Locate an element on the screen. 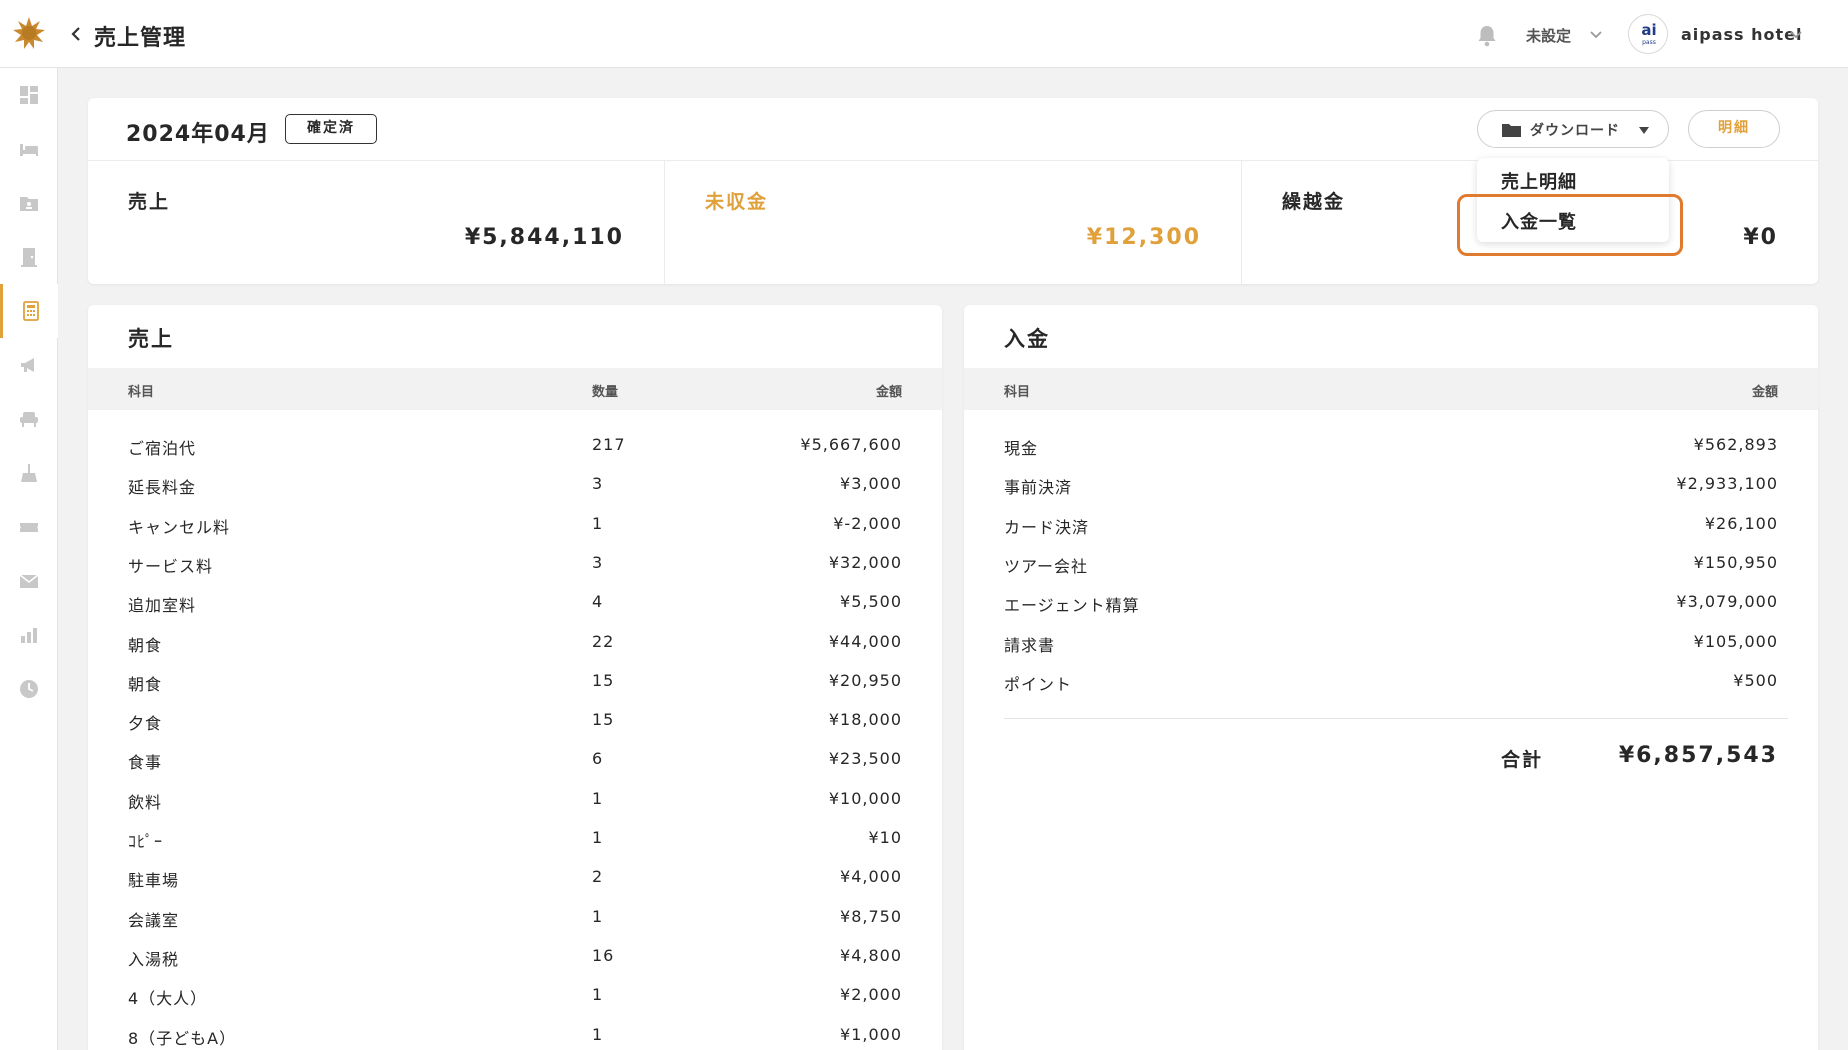 The height and width of the screenshot is (1050, 1848). table-row: 現金 ¥562,893 is located at coordinates (1391, 446).